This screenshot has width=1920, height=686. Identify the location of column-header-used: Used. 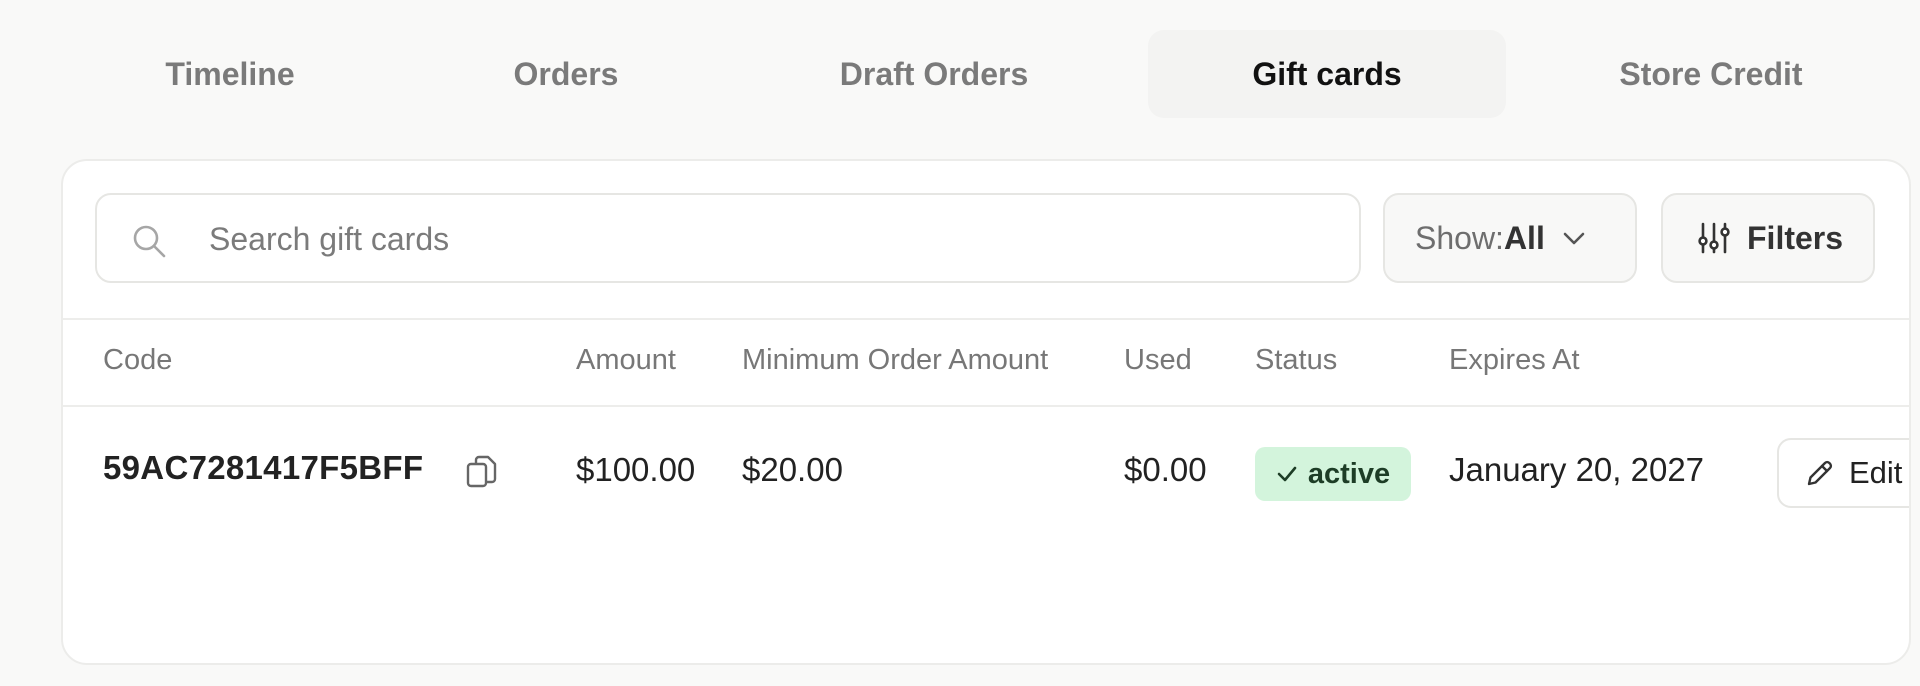
(1158, 360).